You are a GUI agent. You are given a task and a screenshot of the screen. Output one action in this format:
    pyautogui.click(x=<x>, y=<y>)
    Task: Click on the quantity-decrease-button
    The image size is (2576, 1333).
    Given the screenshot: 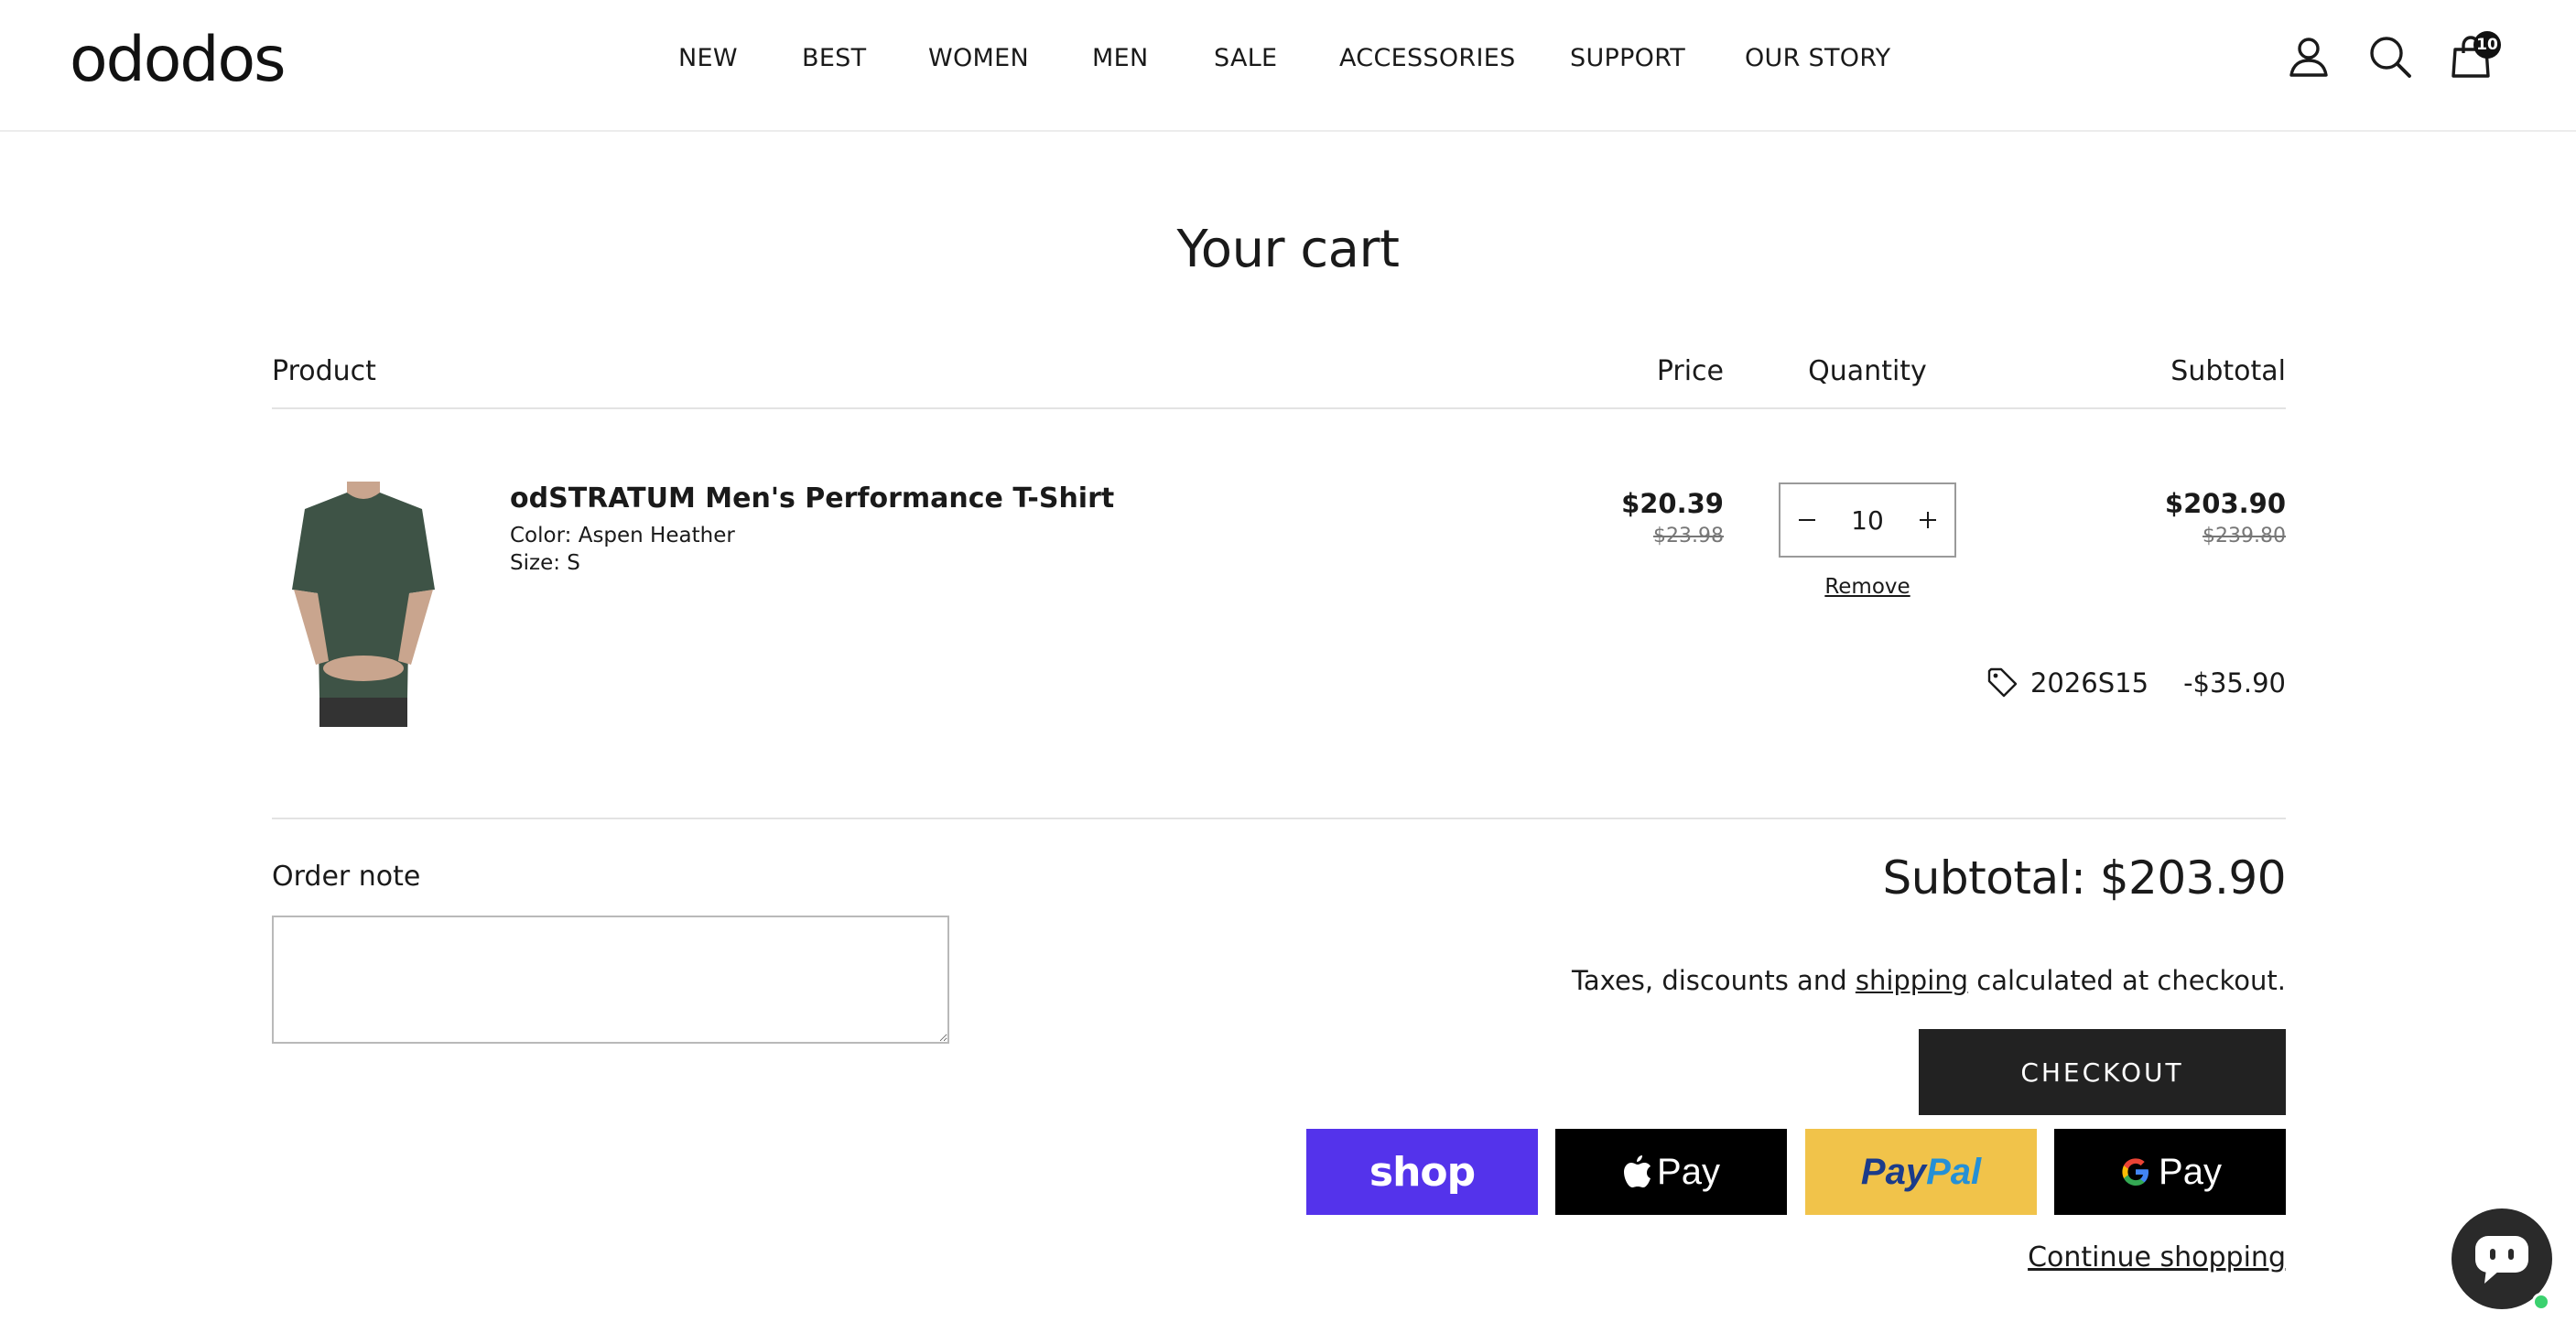 What is the action you would take?
    pyautogui.click(x=1807, y=520)
    